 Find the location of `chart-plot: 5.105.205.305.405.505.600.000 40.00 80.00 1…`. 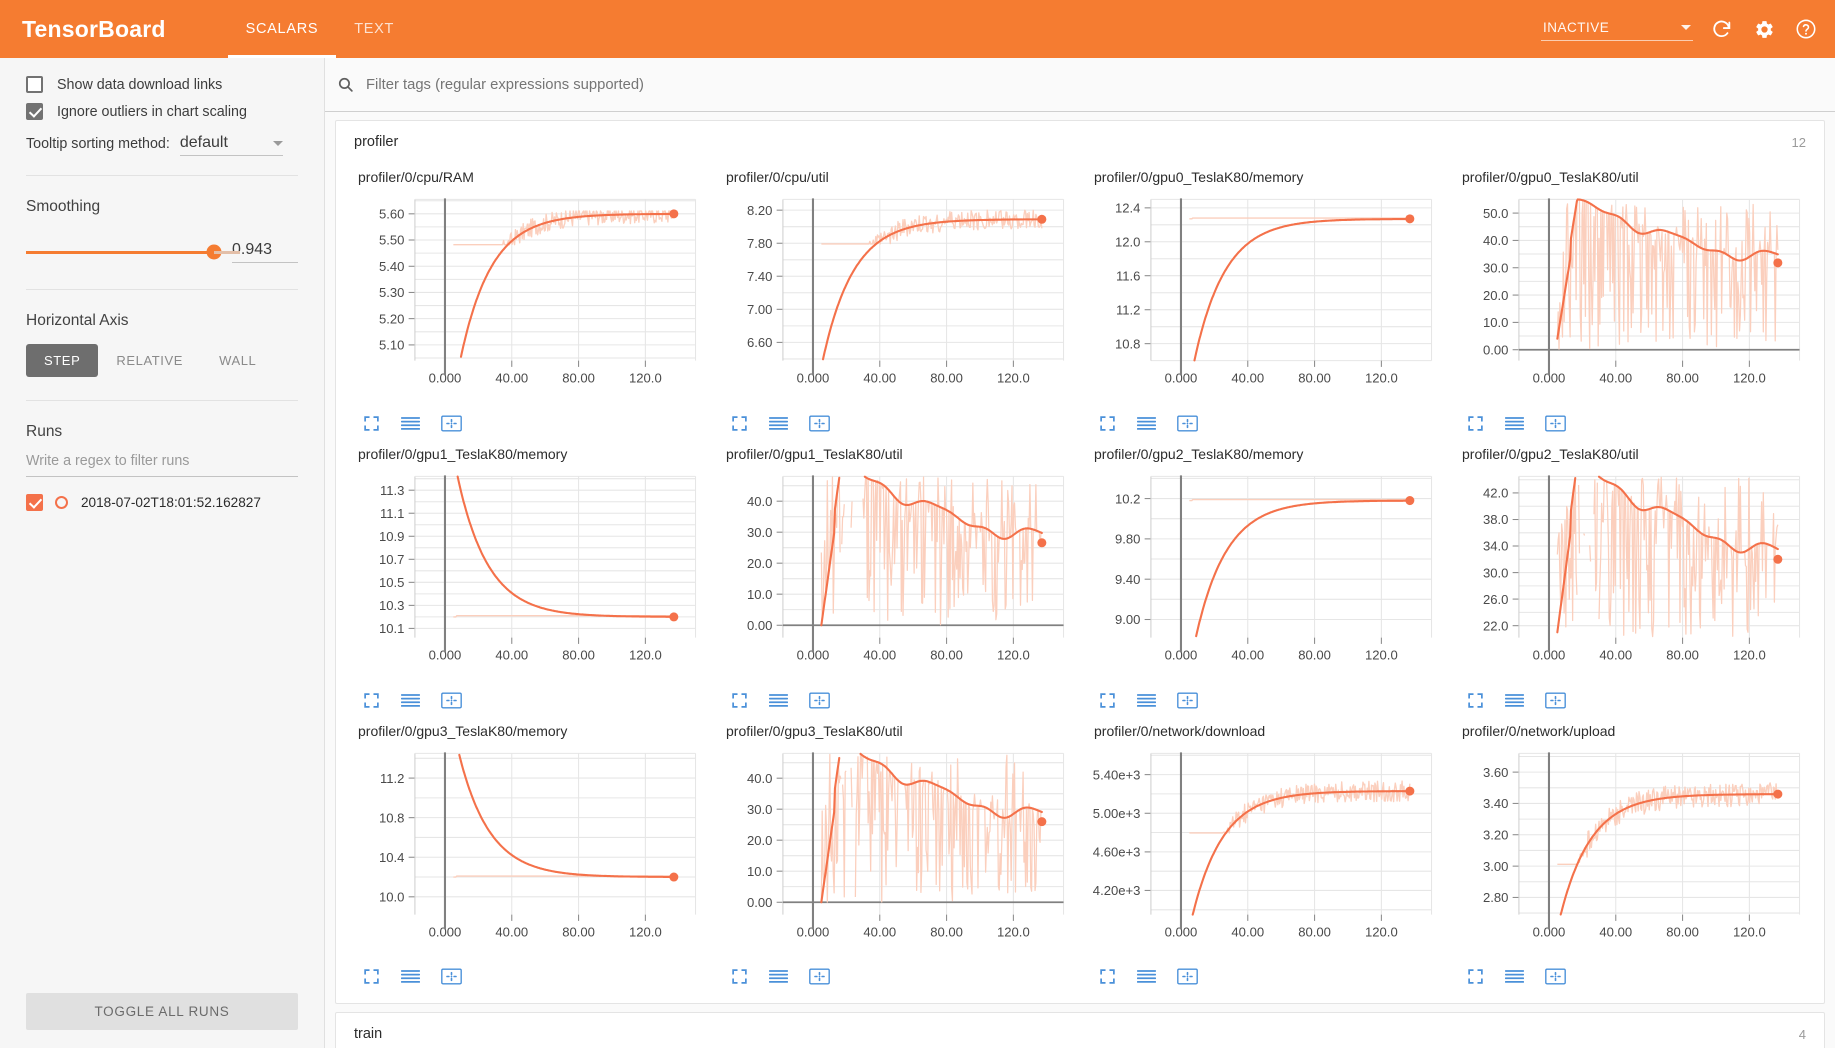

chart-plot: 5.105.205.305.405.505.600.000 40.00 80.00 1… is located at coordinates (528, 300).